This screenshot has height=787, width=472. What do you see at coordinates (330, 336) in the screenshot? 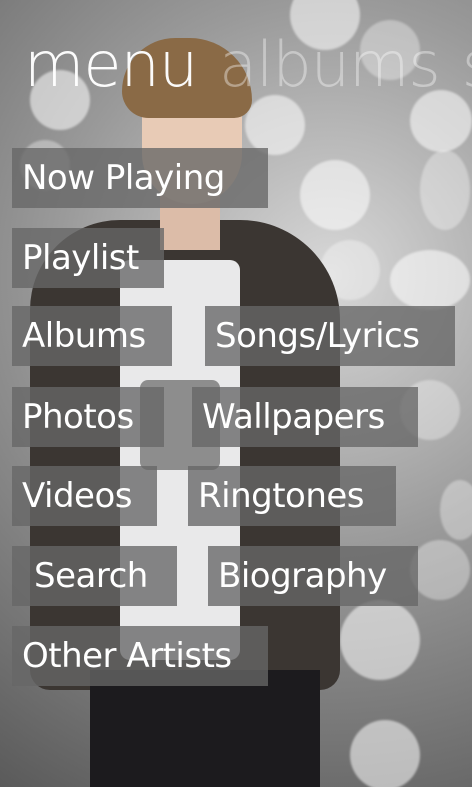
I see `songs-lyrics-button: Songs/Lyrics` at bounding box center [330, 336].